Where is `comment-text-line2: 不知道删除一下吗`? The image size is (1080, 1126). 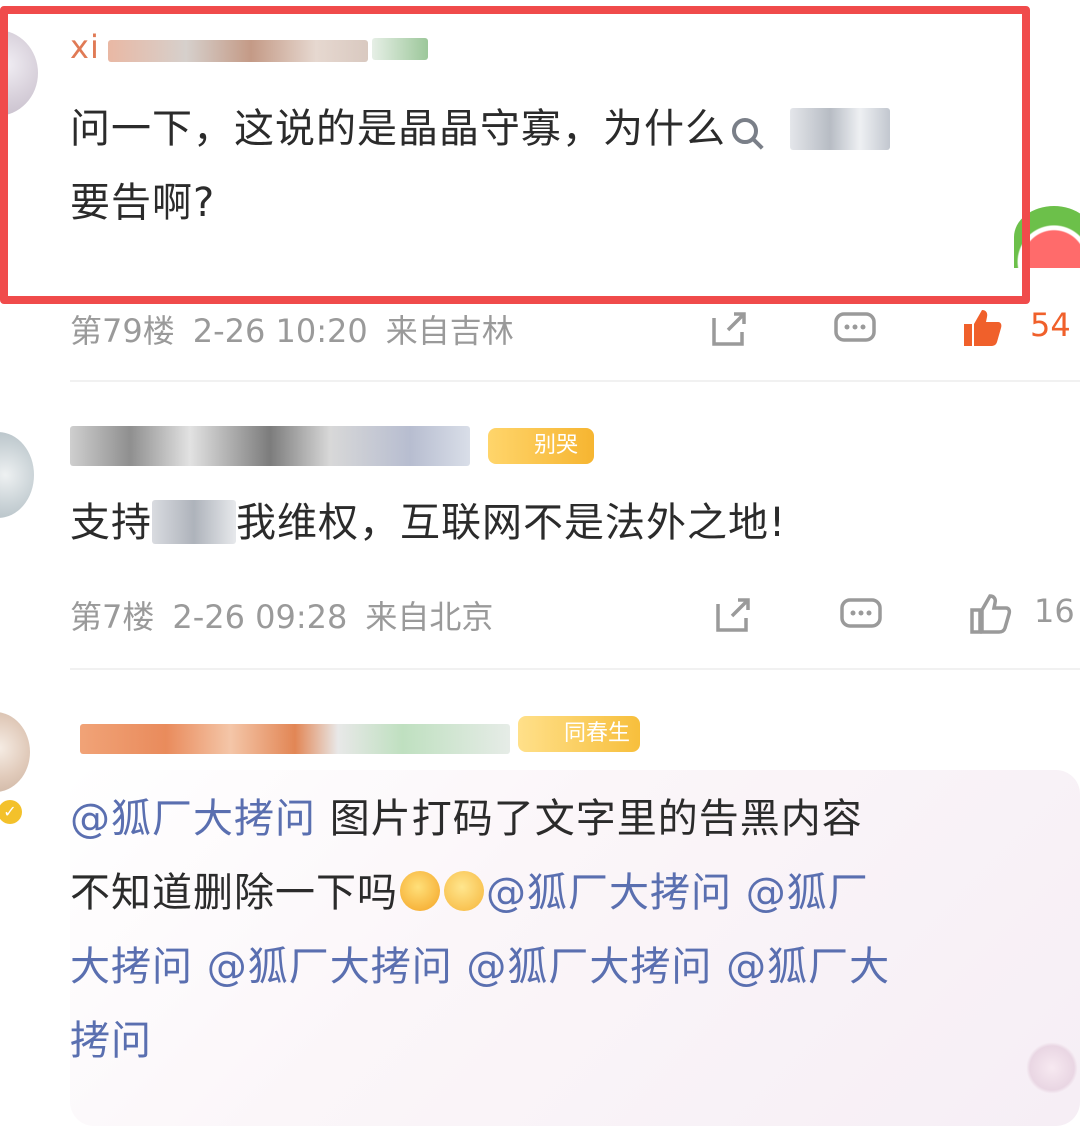
comment-text-line2: 不知道删除一下吗 is located at coordinates (234, 893).